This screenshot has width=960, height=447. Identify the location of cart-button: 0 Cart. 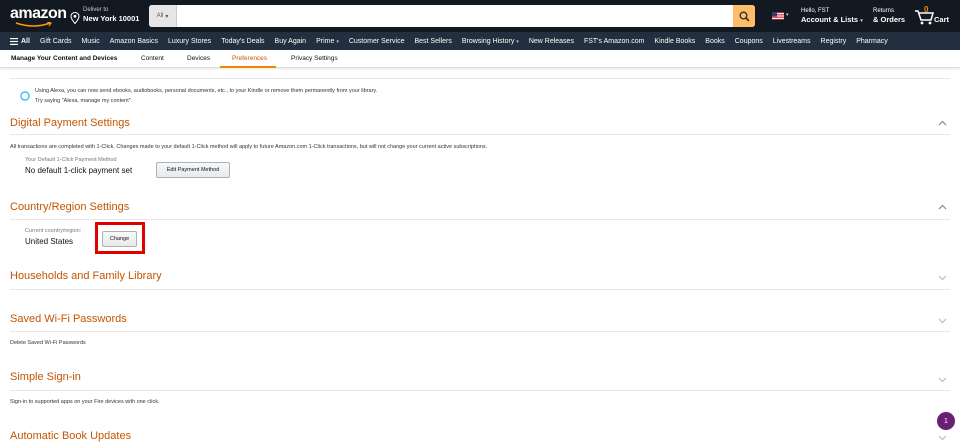
(934, 15).